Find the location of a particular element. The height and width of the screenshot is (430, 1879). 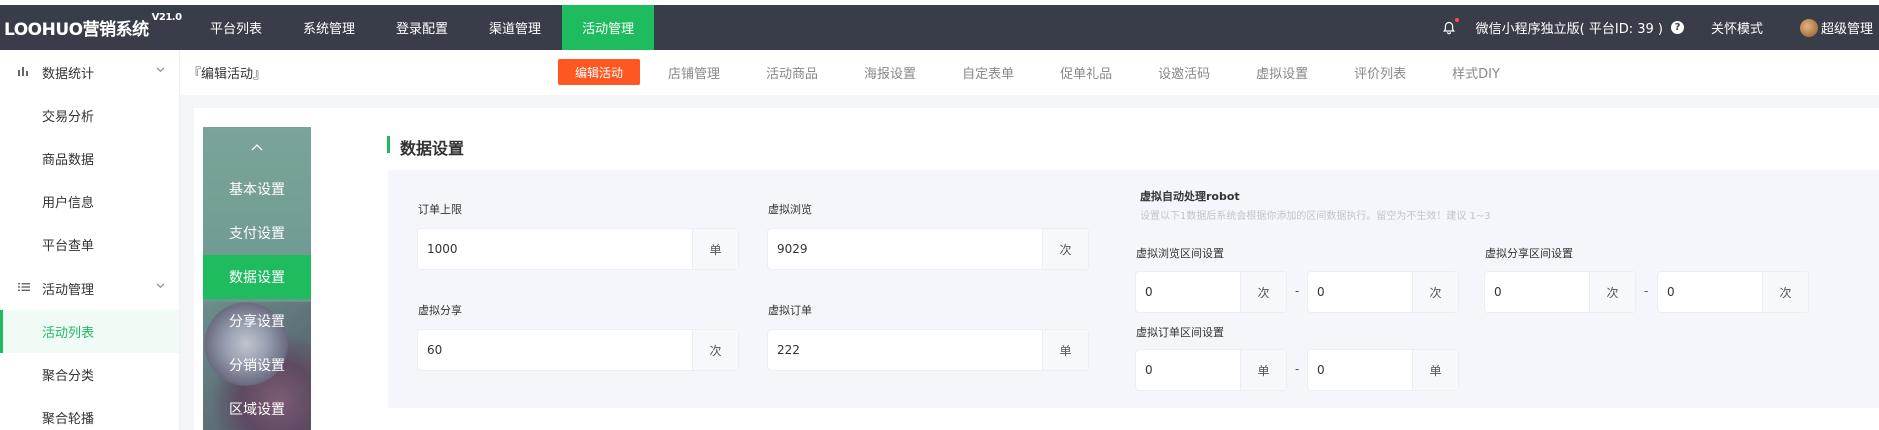

views-range-label: 虚拟浏览区间设置 is located at coordinates (1180, 253).